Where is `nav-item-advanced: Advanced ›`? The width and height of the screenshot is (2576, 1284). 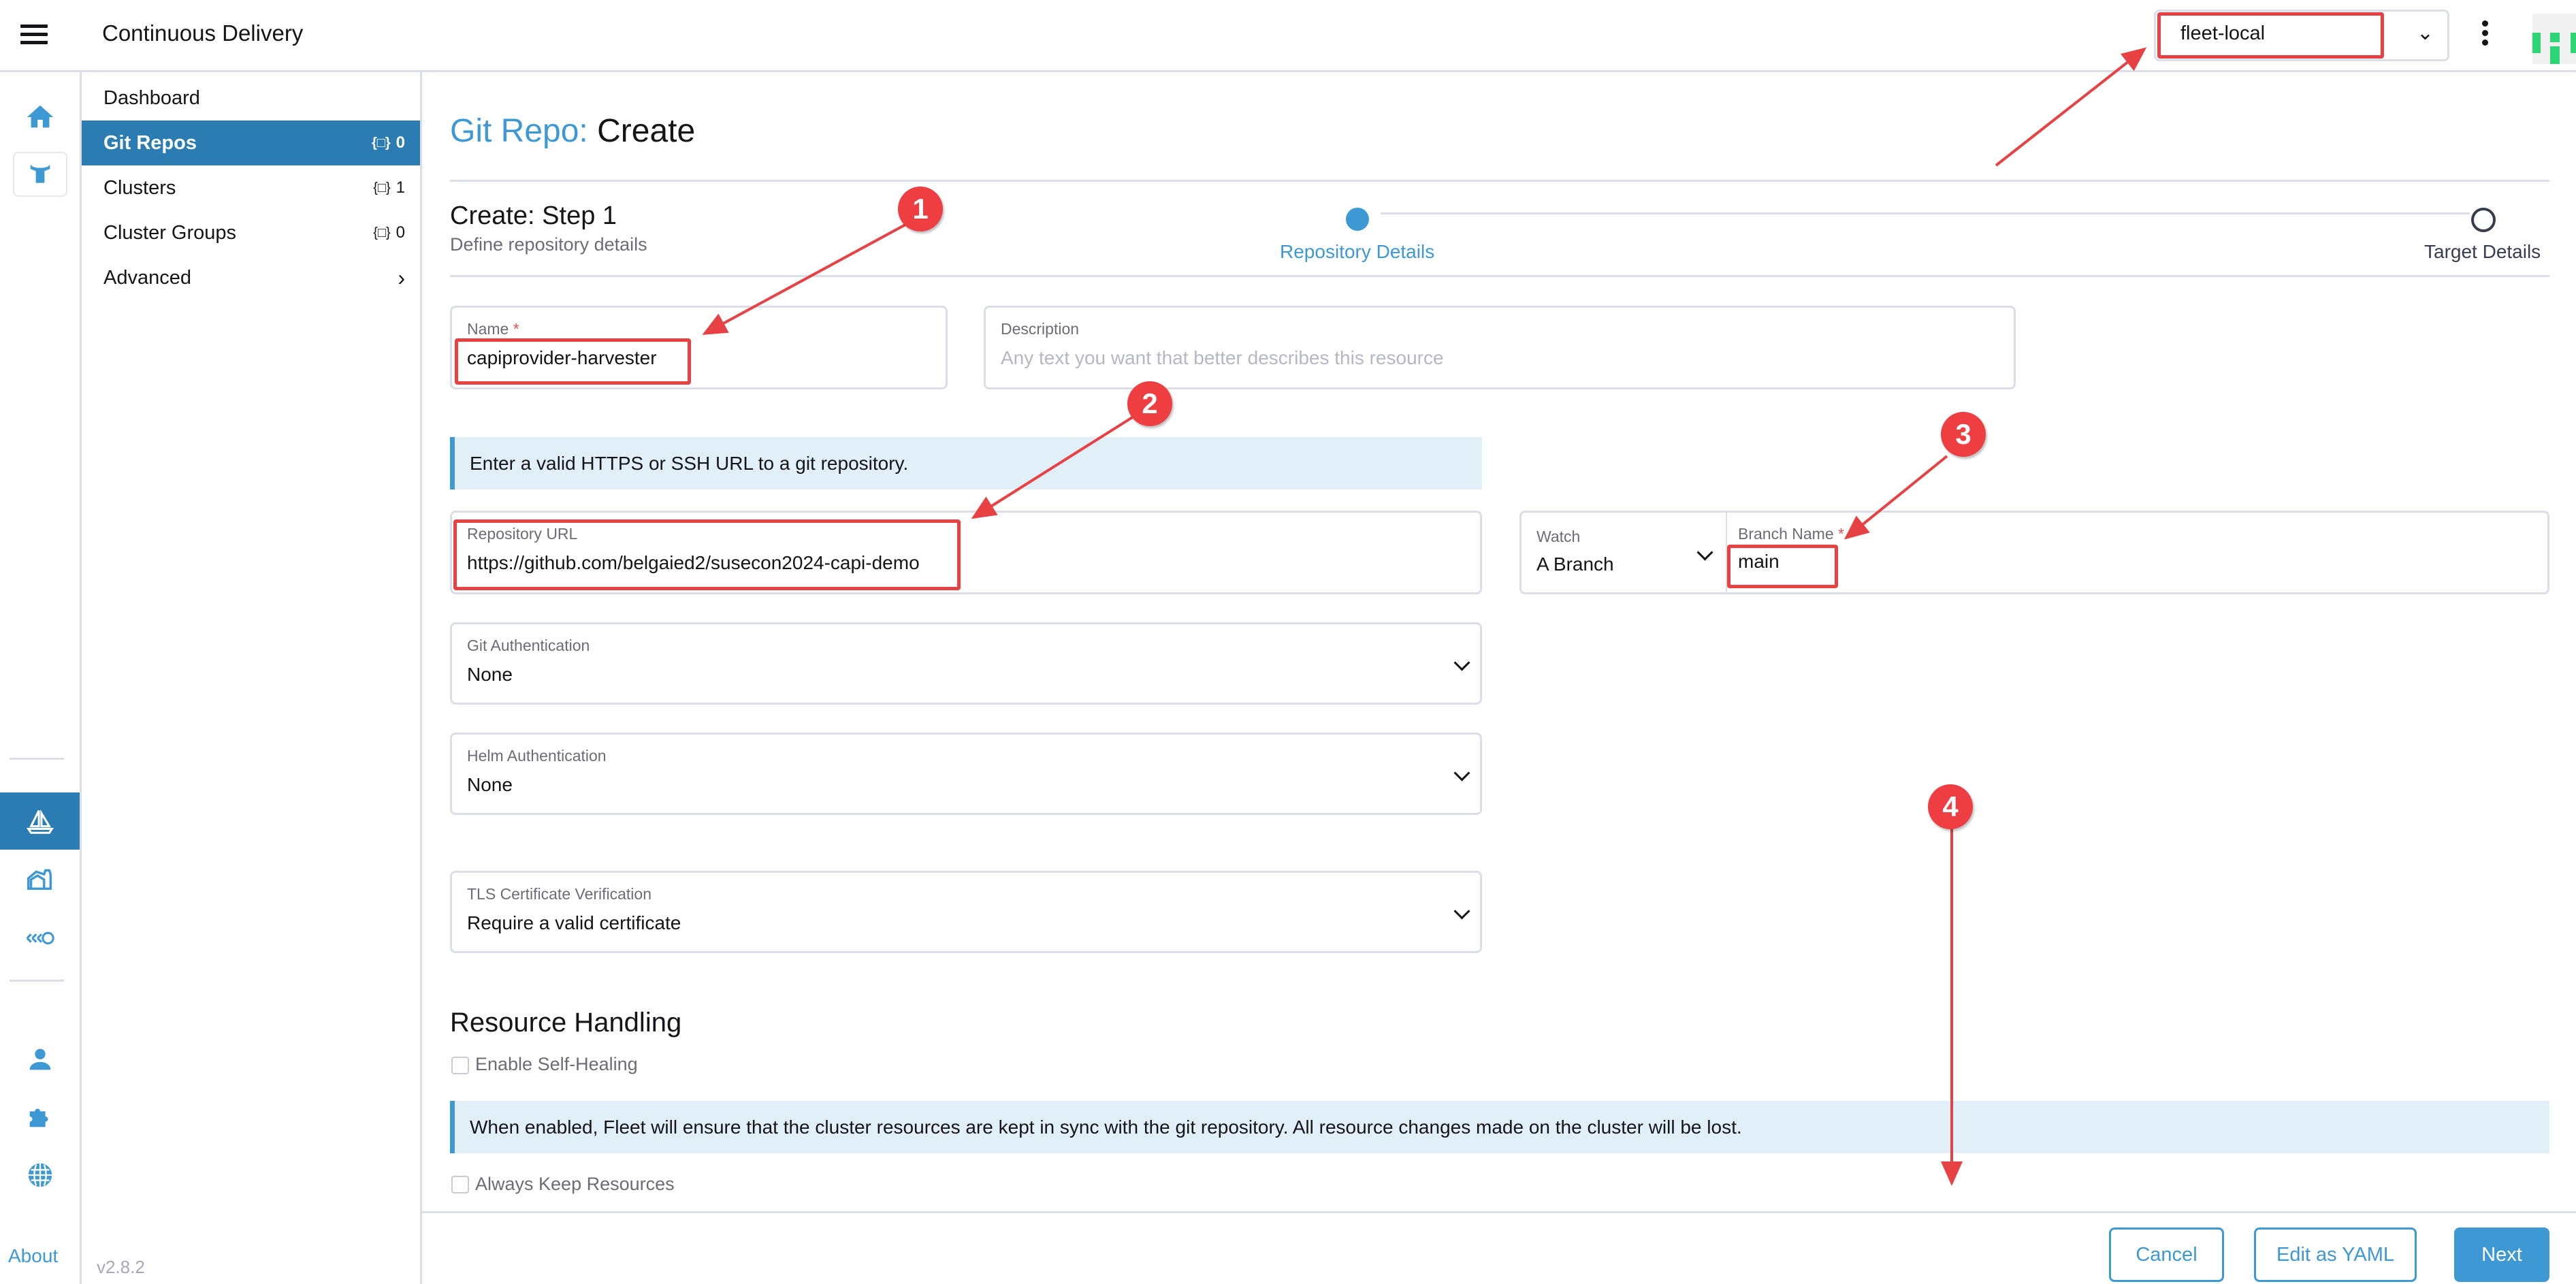 nav-item-advanced: Advanced › is located at coordinates (251, 277).